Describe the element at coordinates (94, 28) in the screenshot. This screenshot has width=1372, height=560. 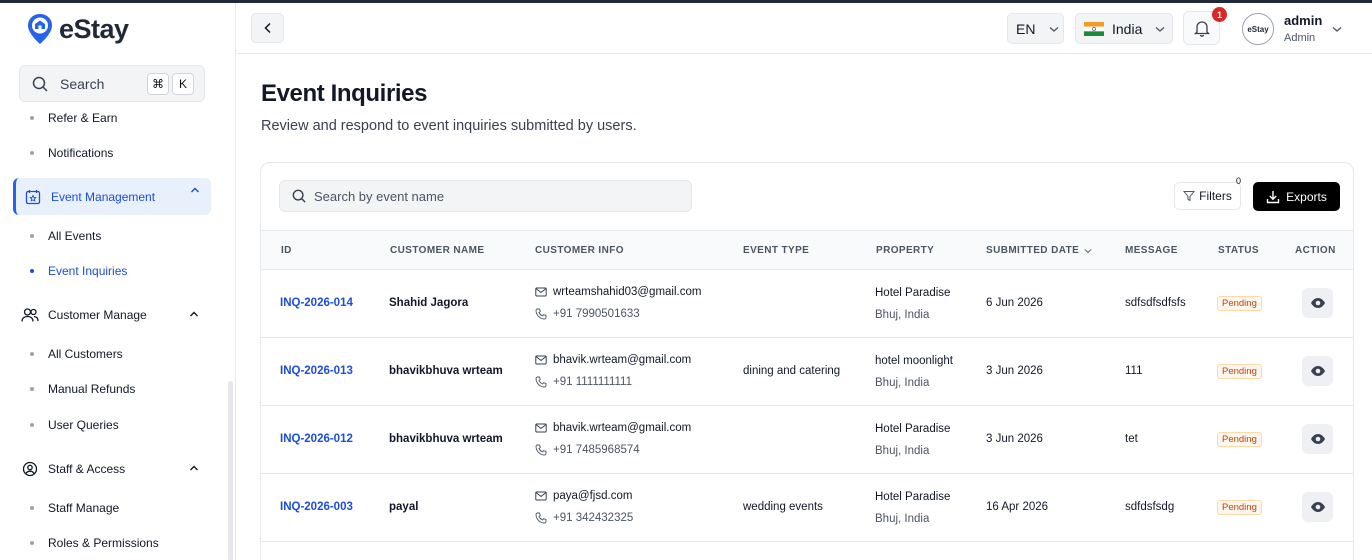
I see `brand-name: eStay` at that location.